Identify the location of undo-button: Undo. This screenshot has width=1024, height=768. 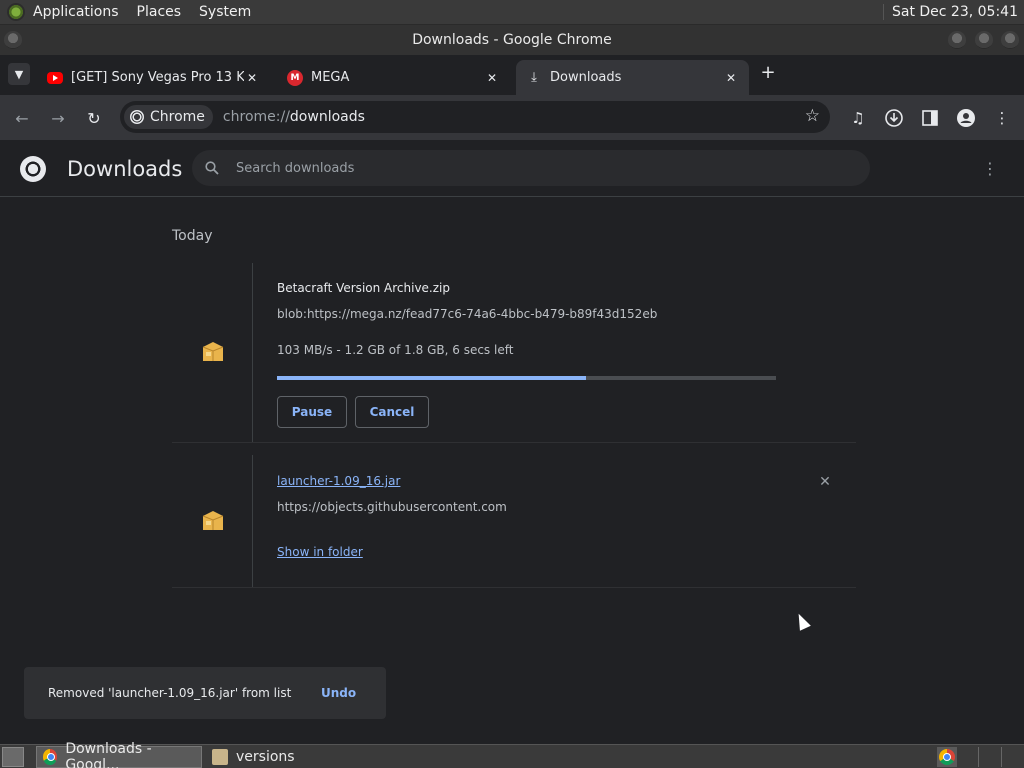
(338, 693).